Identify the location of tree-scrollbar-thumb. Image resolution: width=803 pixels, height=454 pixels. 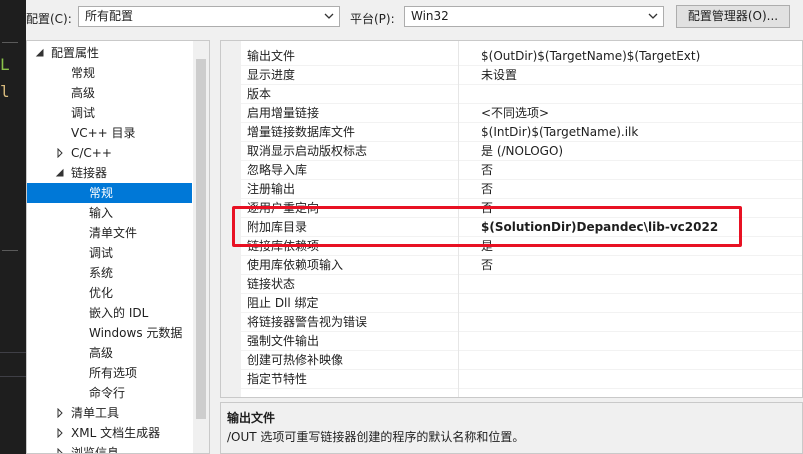
(201, 239).